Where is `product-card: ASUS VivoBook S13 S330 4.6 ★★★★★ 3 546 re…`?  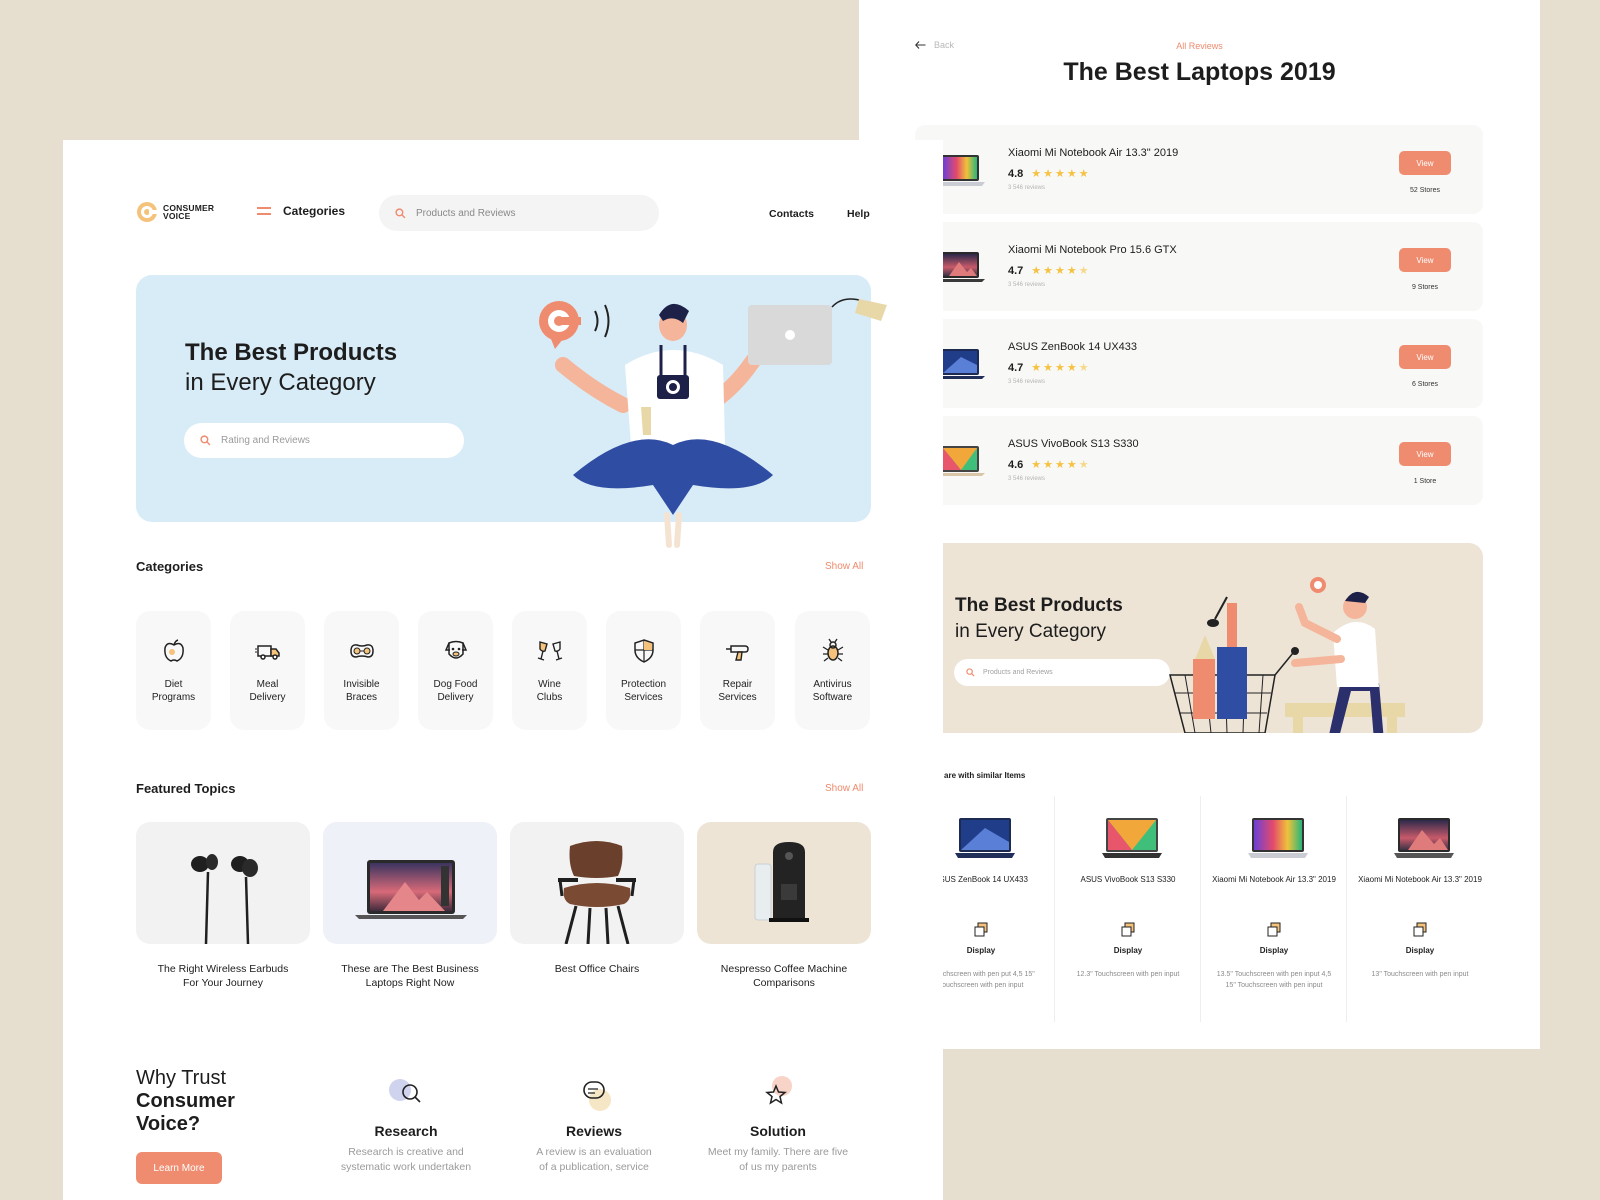 product-card: ASUS VivoBook S13 S330 4.6 ★★★★★ 3 546 re… is located at coordinates (1199, 460).